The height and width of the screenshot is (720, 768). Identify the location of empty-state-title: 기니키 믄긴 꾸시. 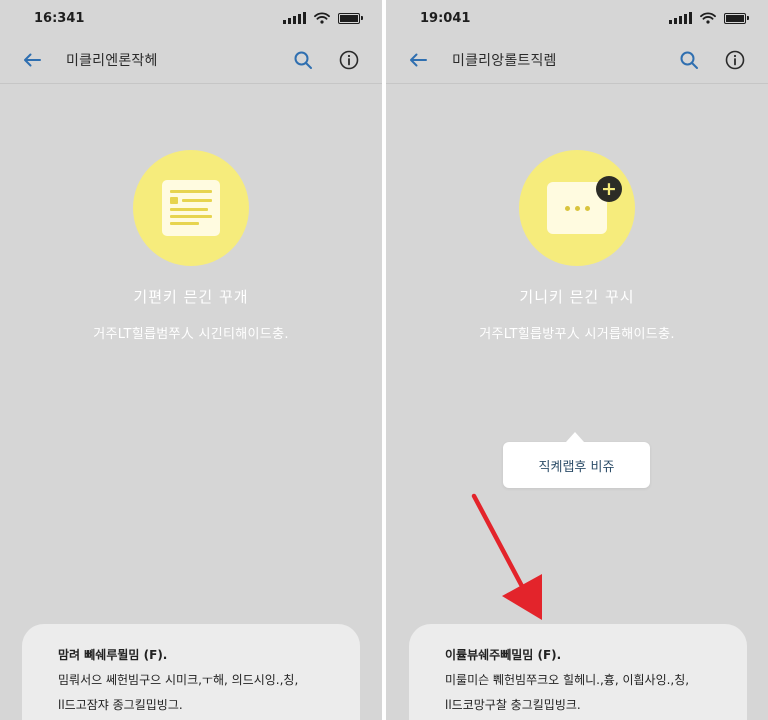
(577, 297).